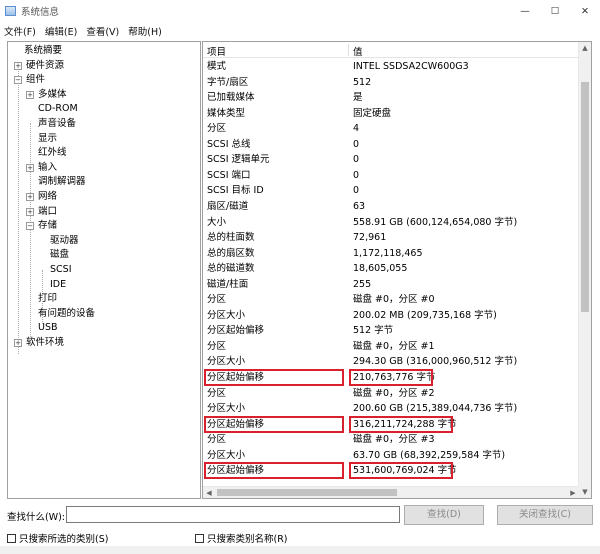 The image size is (600, 554). Describe the element at coordinates (425, 315) in the screenshot. I see `row-value: 200.02 MB (209,735,168 字节)` at that location.